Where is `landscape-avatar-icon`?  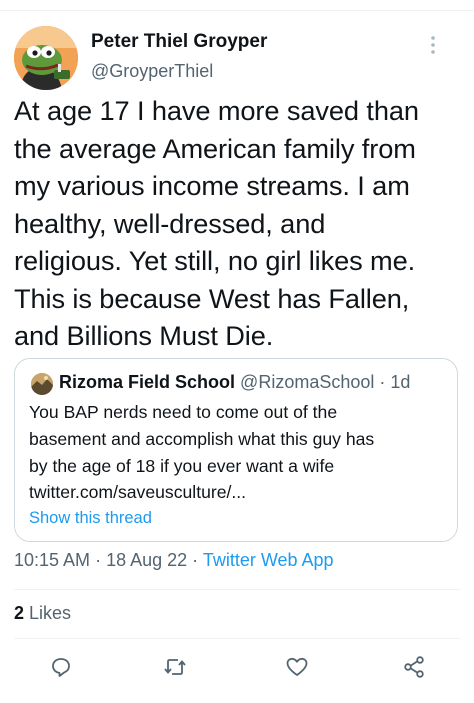
landscape-avatar-icon is located at coordinates (42, 384).